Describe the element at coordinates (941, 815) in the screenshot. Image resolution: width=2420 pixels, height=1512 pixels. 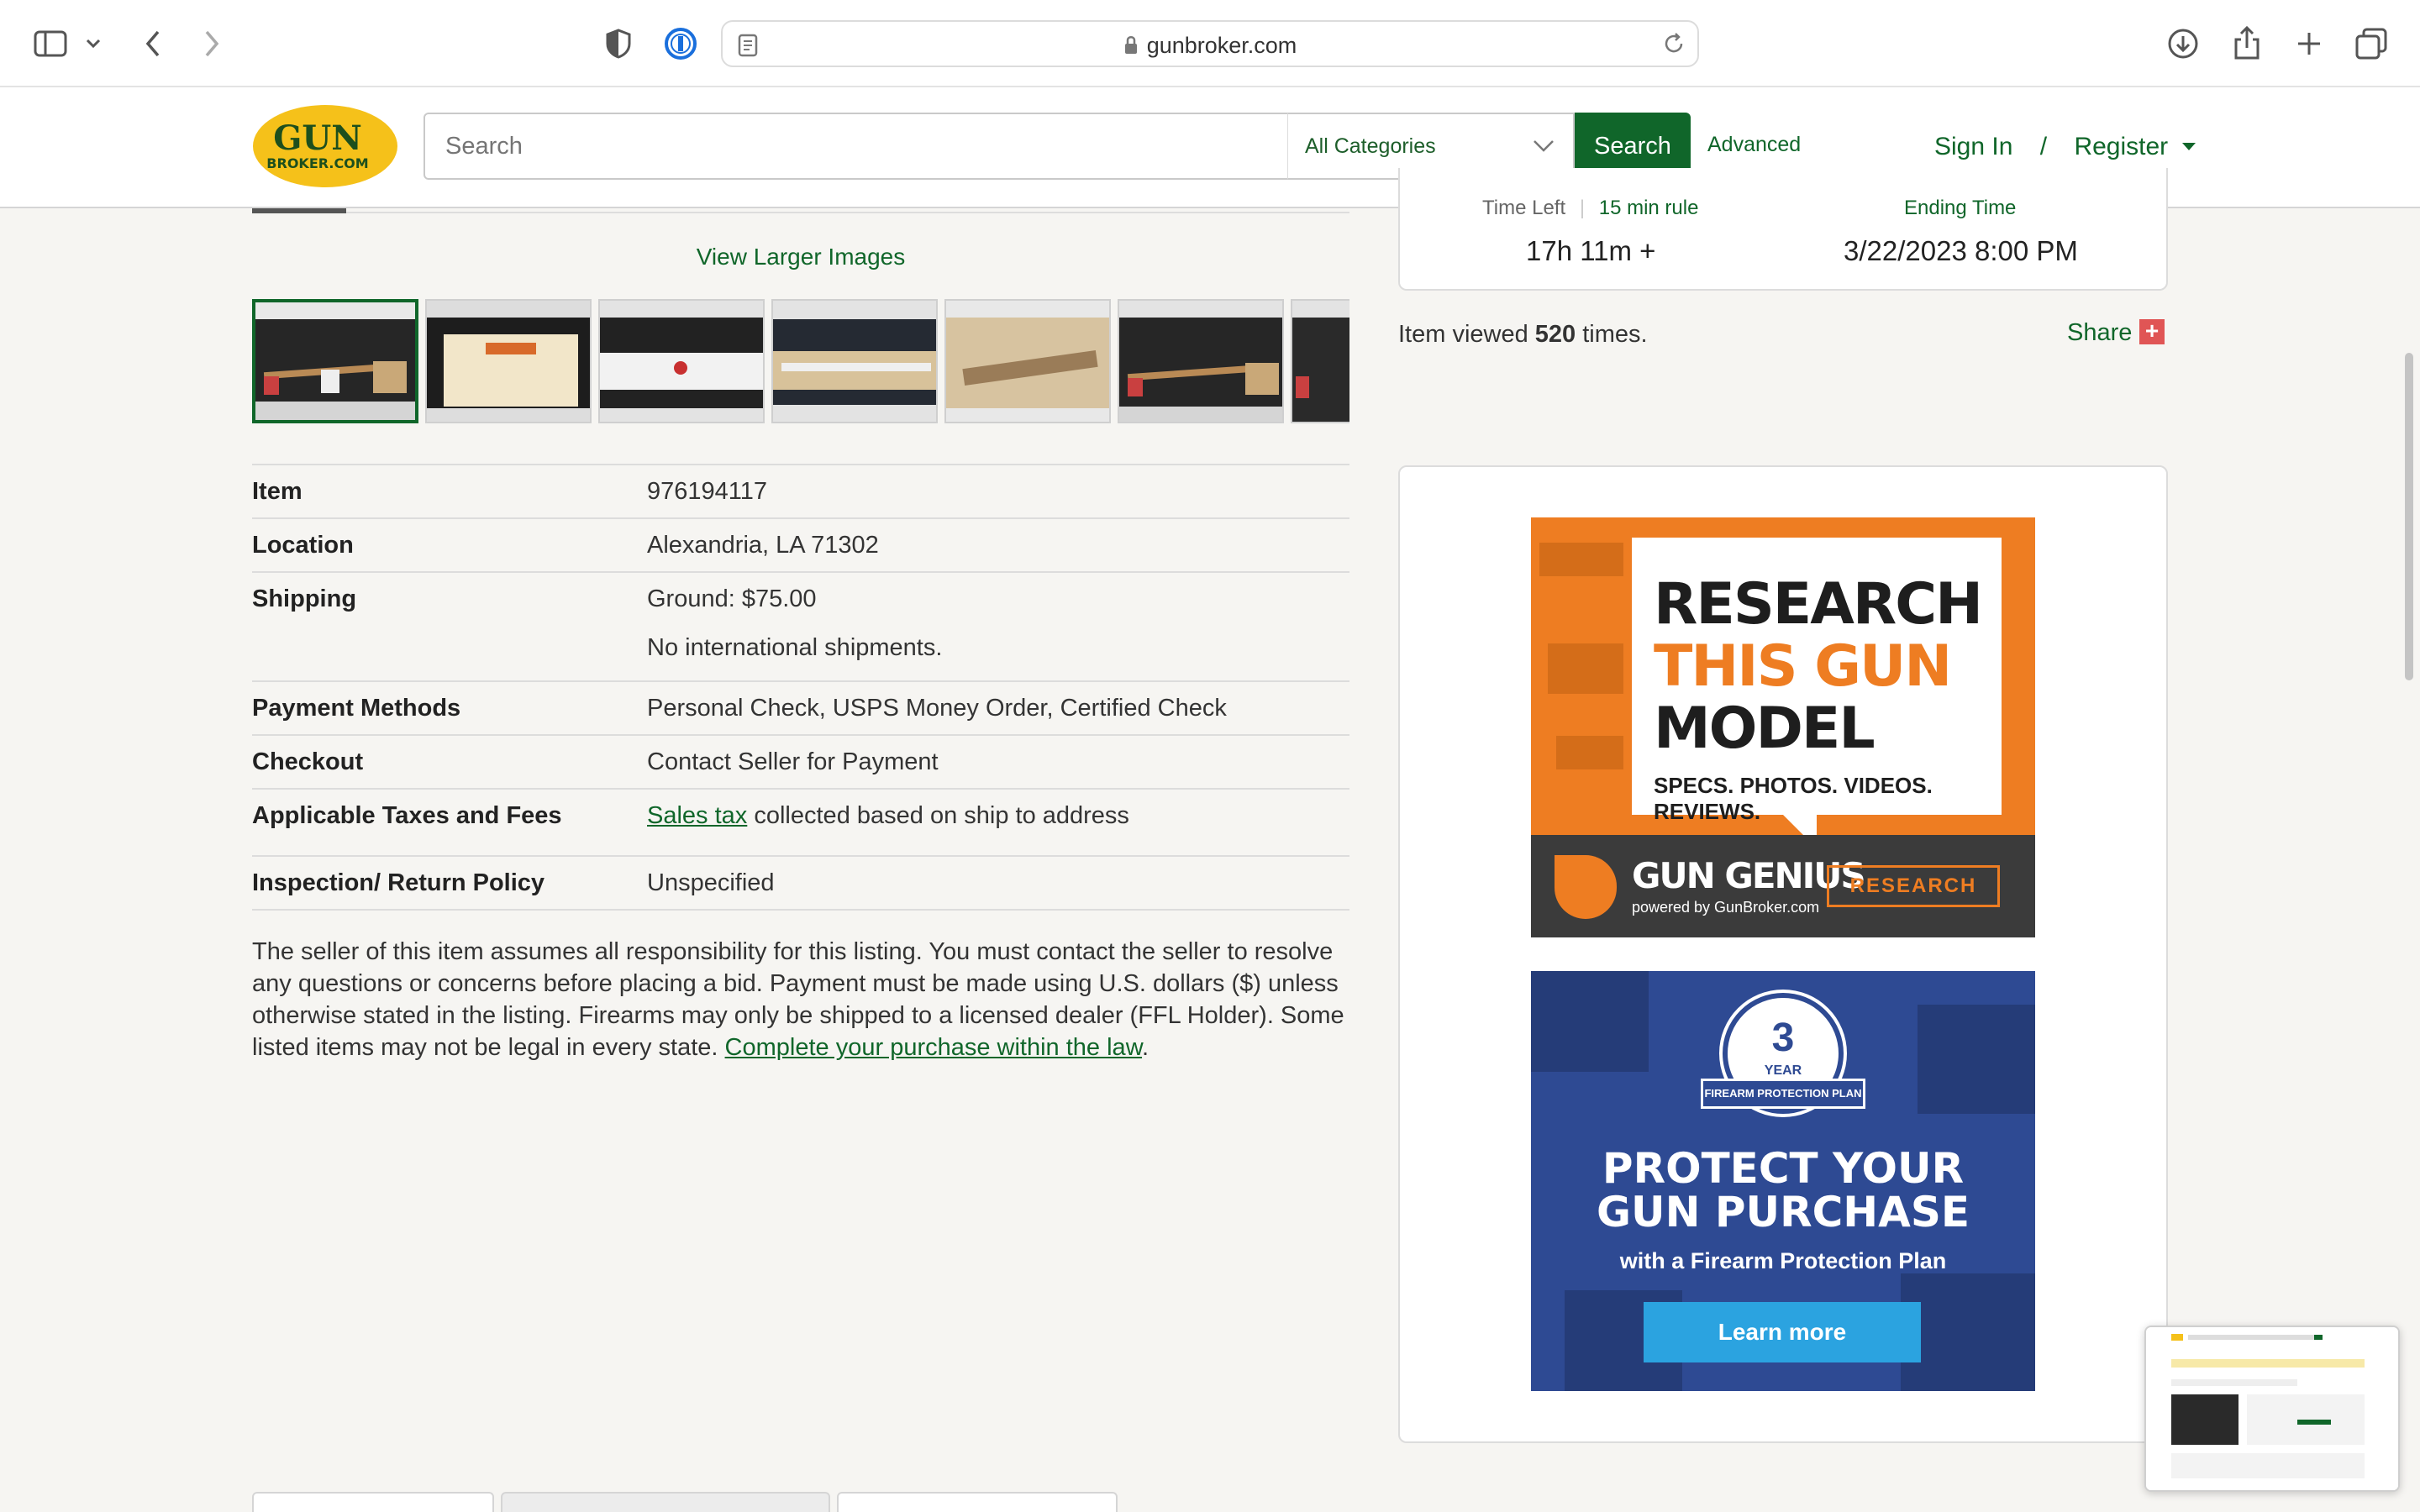
I see `taxes-value: collected based on ship to address` at that location.